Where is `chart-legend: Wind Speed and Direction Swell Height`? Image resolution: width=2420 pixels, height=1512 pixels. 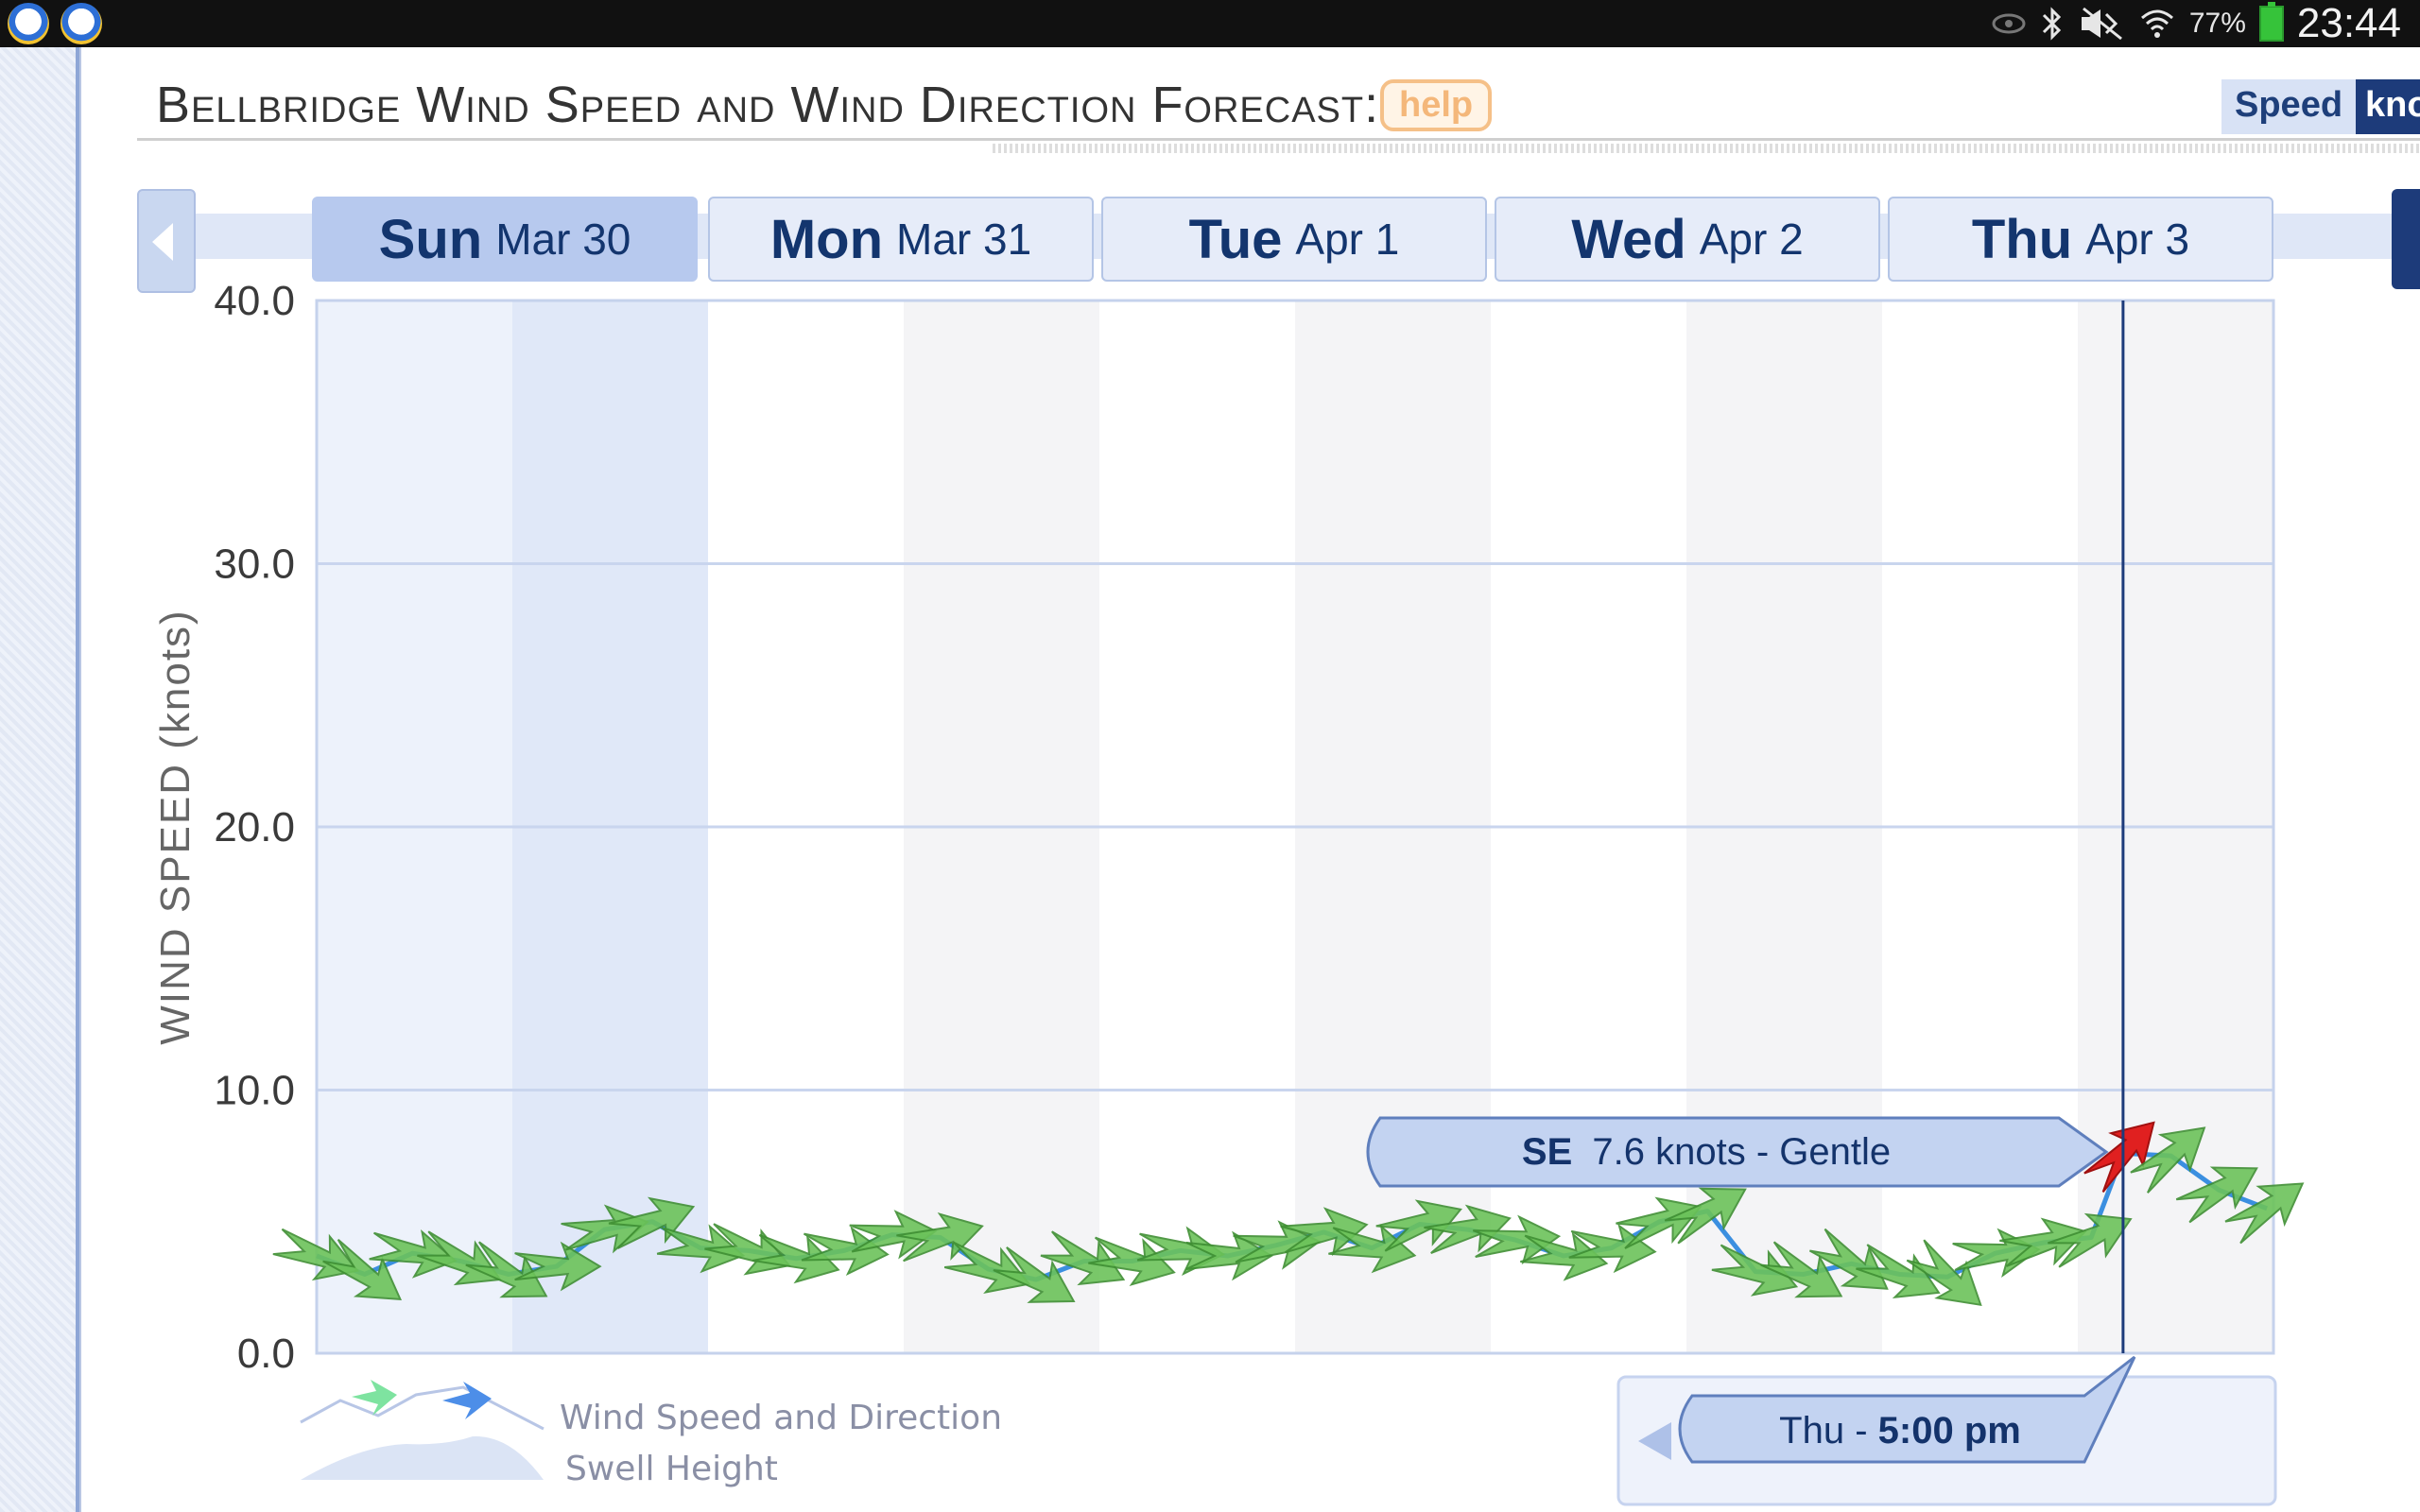
chart-legend: Wind Speed and Direction Swell Height is located at coordinates (651, 1434).